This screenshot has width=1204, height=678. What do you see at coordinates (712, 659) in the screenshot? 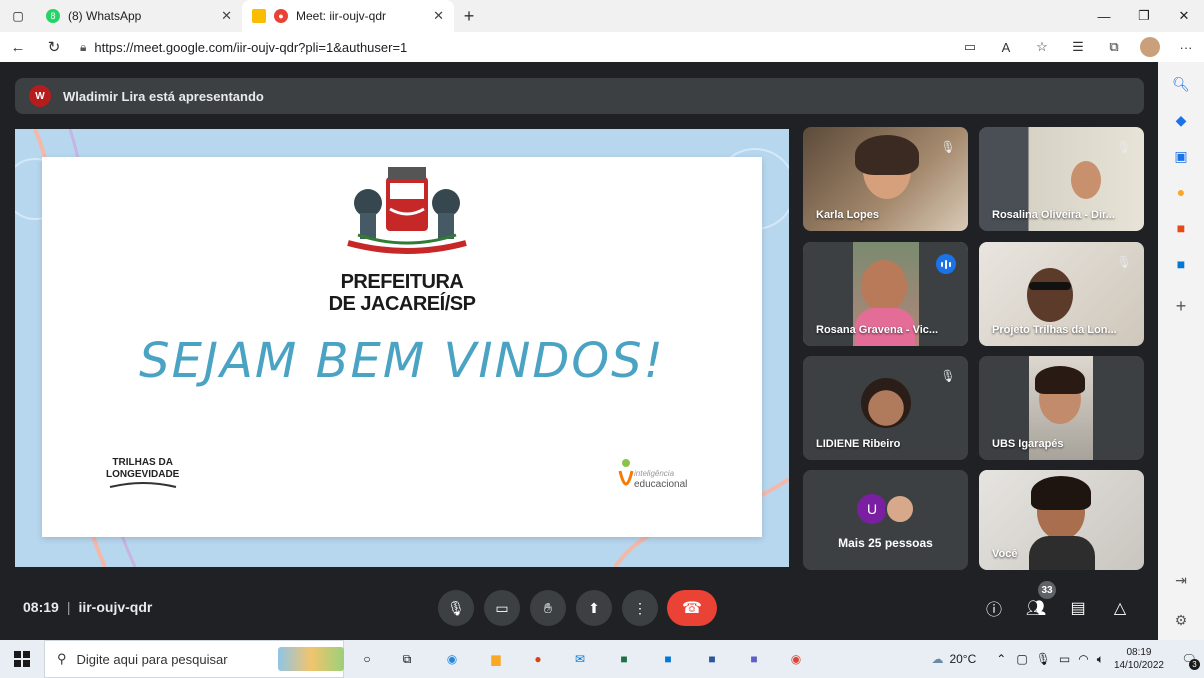
I see `word-icon: ■` at bounding box center [712, 659].